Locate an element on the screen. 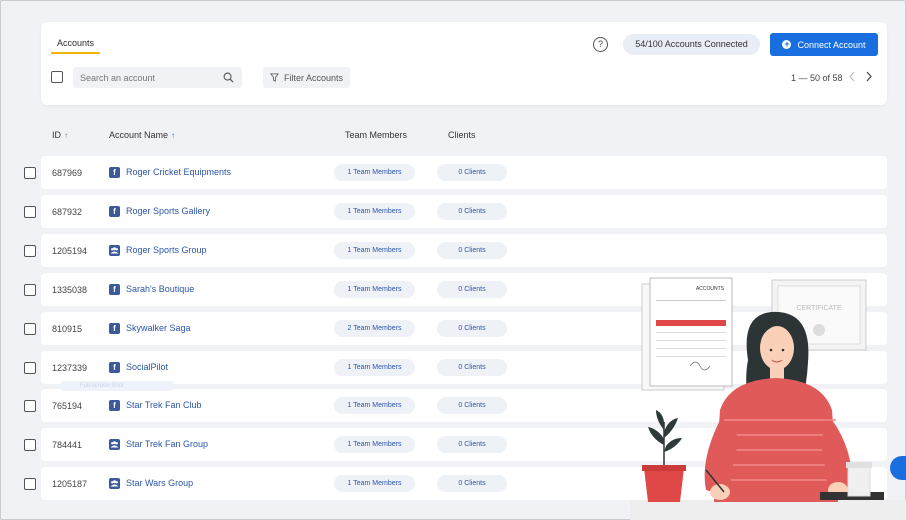 Image resolution: width=906 pixels, height=520 pixels. active-tab-indicator is located at coordinates (75, 53).